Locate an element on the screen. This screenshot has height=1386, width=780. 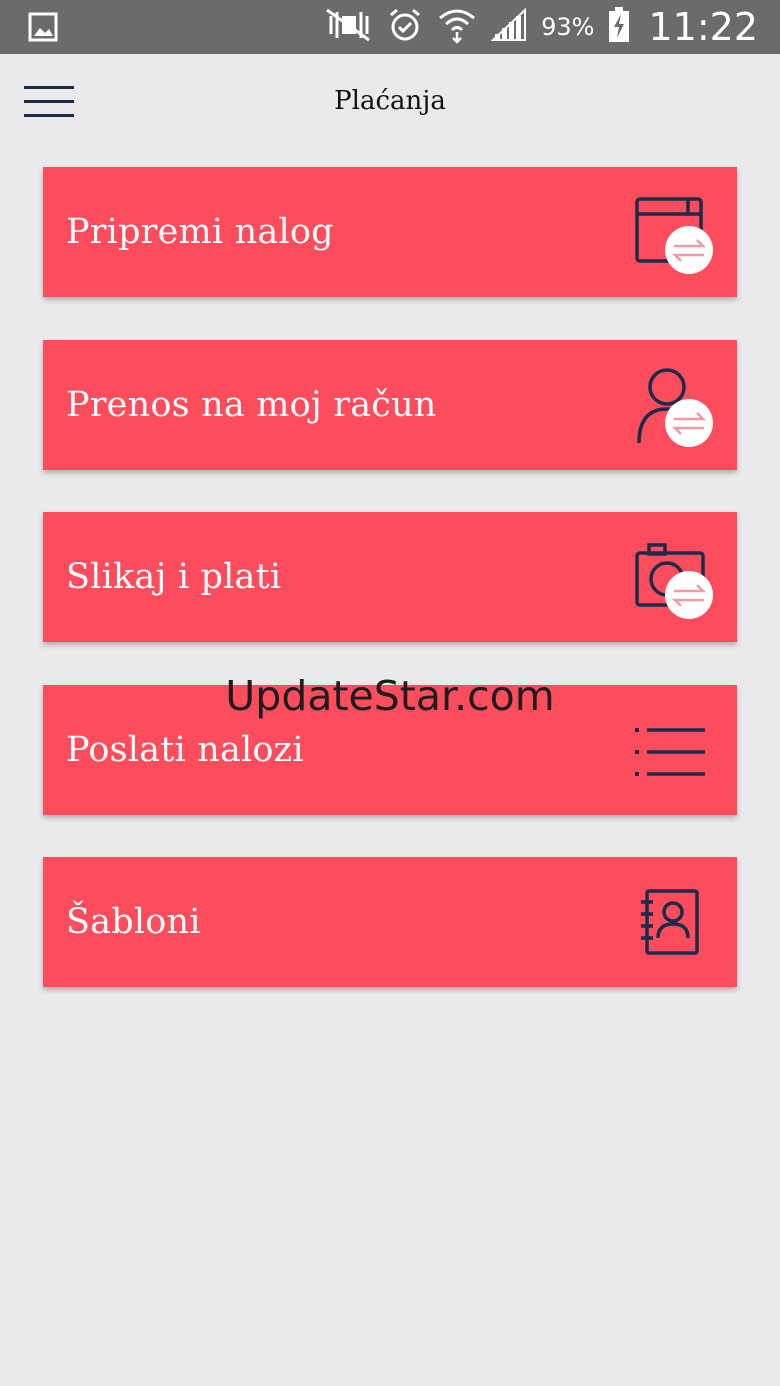
menu-item-prenos-na-moj-racun: Prenos na moj račun is located at coordinates (390, 405).